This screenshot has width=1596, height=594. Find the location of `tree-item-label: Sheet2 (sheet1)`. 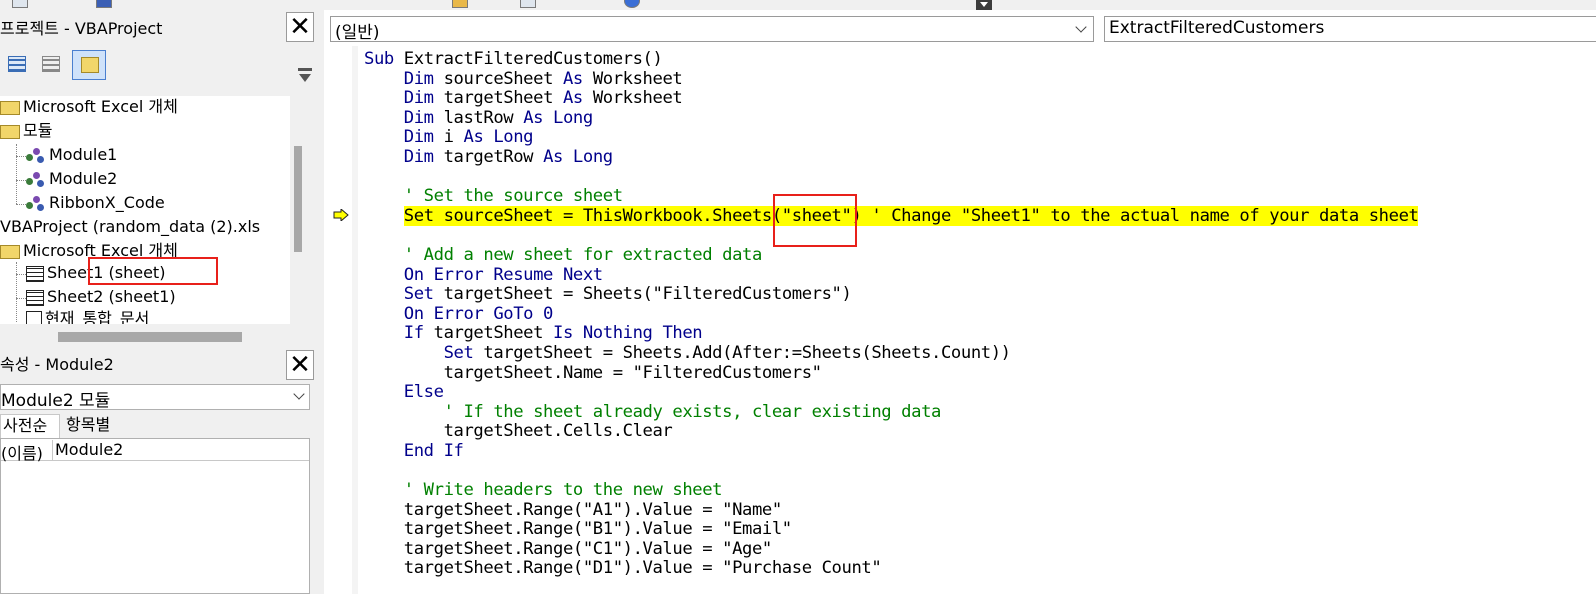

tree-item-label: Sheet2 (sheet1) is located at coordinates (111, 296).